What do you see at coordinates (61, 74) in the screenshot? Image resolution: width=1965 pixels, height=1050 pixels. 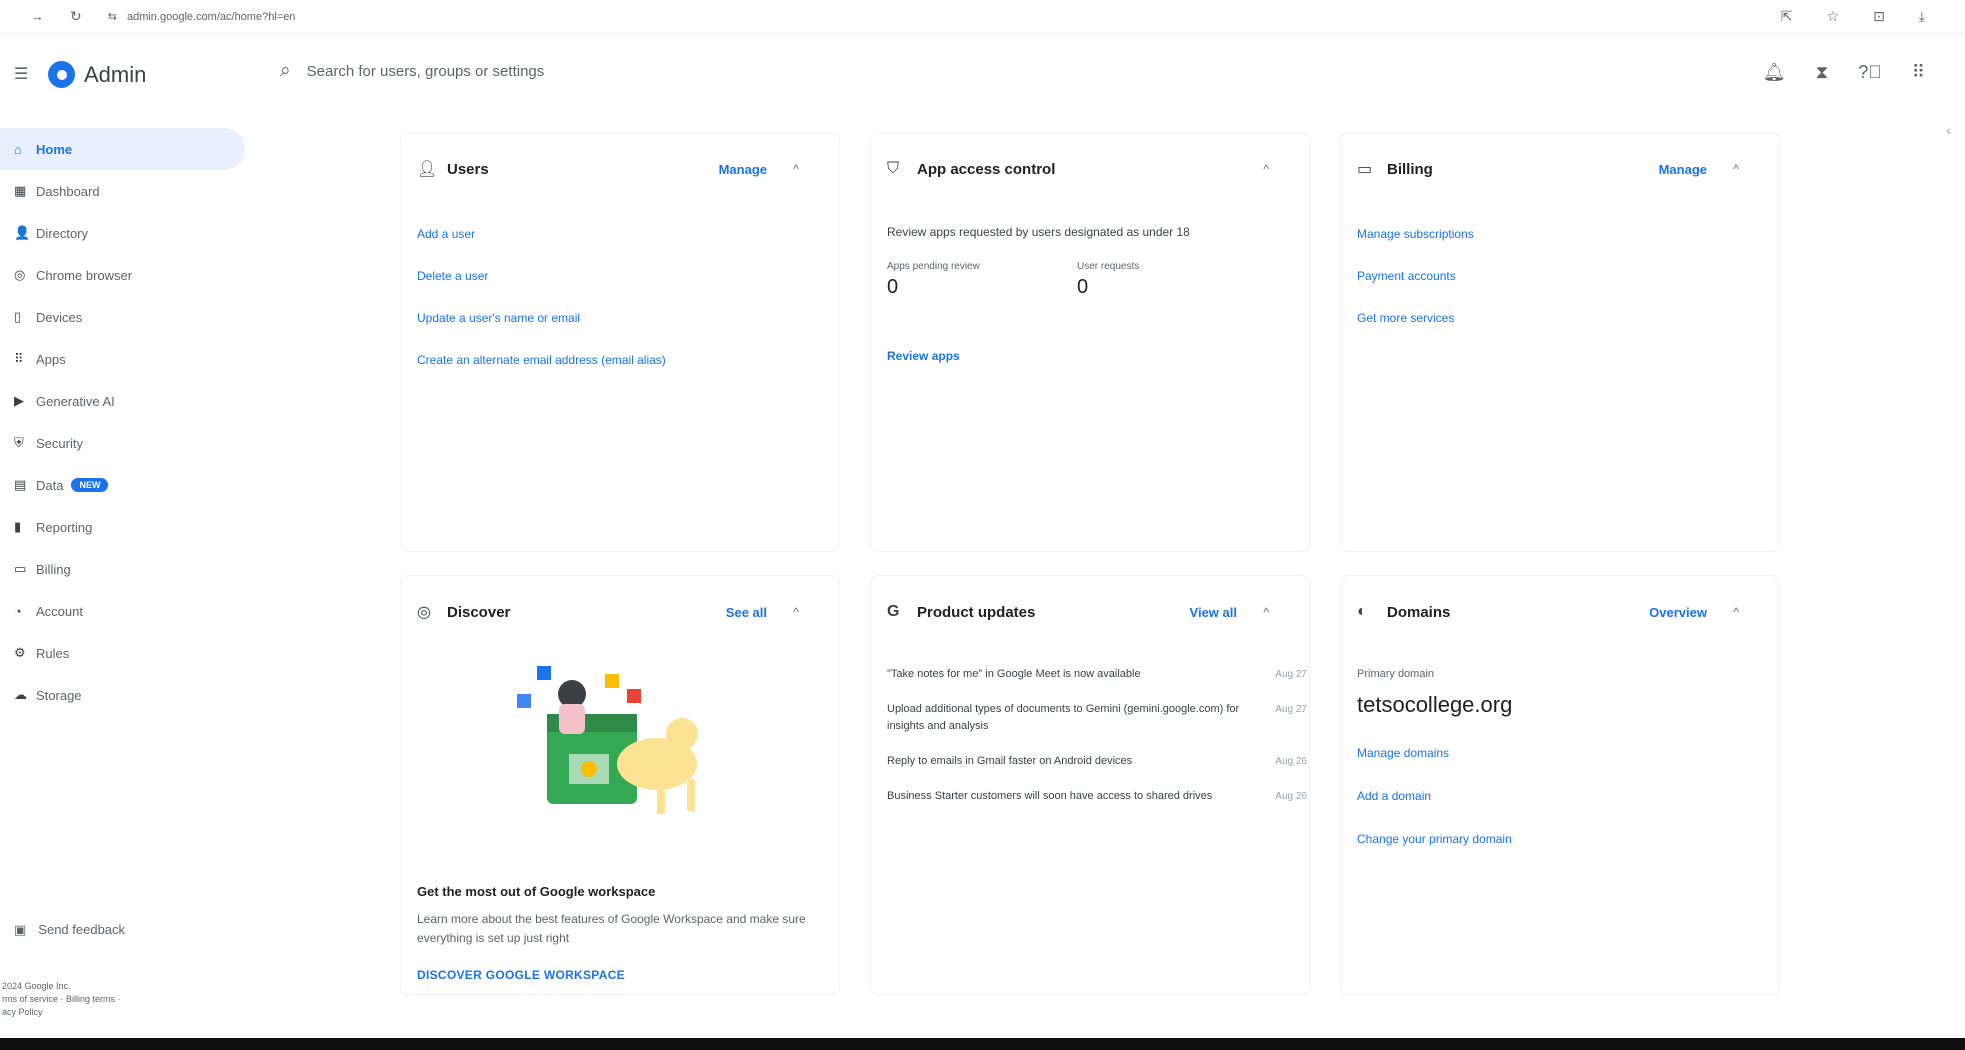 I see `admin-logo` at bounding box center [61, 74].